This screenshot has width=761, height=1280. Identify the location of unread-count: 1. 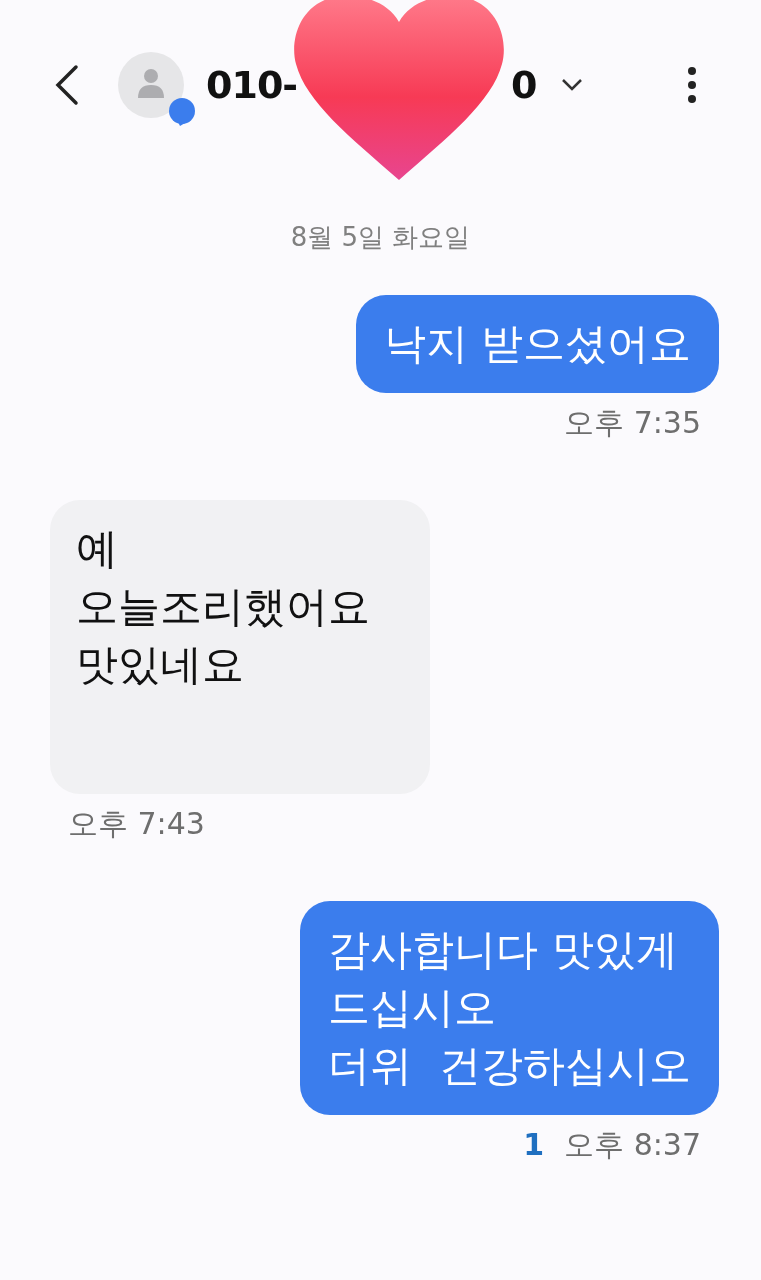
(534, 1144).